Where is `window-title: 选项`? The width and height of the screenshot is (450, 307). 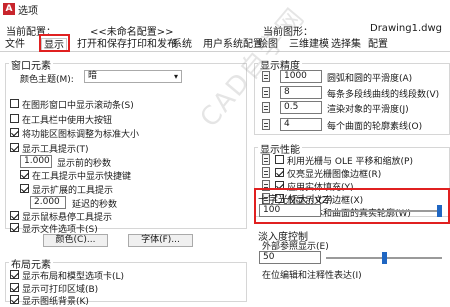
window-title: 选项 is located at coordinates (28, 11).